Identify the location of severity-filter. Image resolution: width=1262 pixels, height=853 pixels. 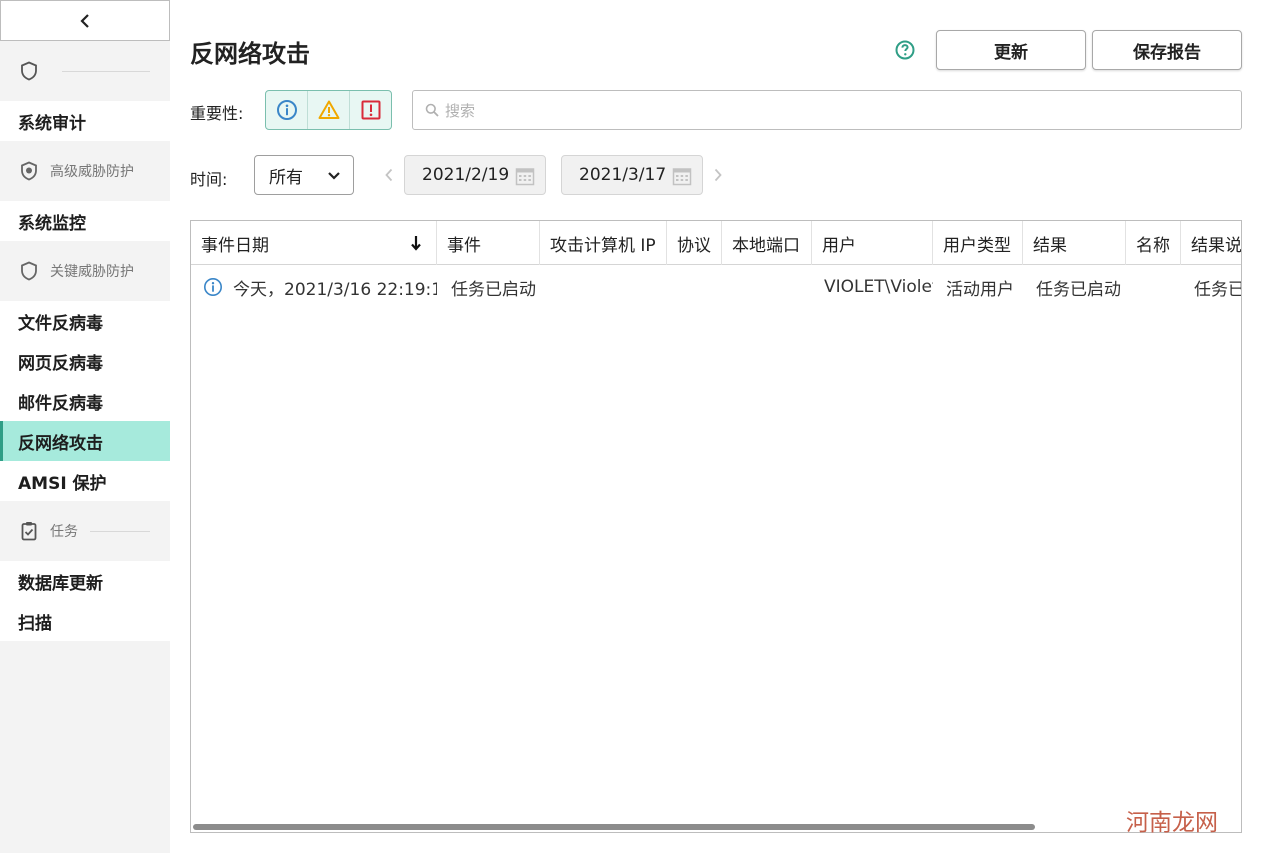
(328, 110).